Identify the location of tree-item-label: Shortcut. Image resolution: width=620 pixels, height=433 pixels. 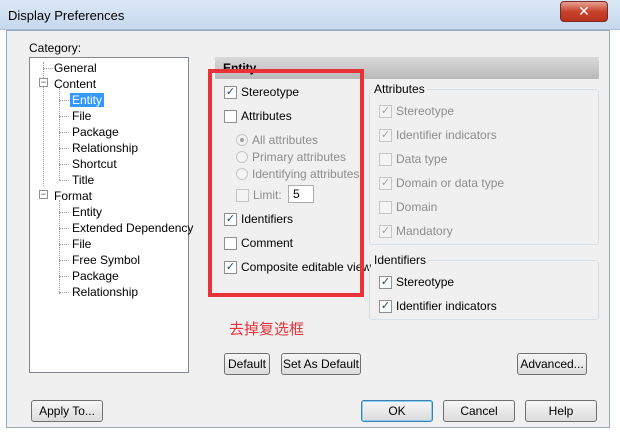
(94, 164).